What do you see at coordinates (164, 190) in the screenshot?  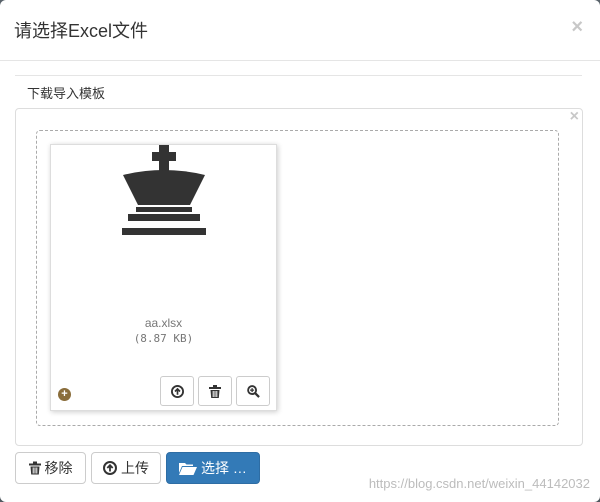 I see `chess-king-icon` at bounding box center [164, 190].